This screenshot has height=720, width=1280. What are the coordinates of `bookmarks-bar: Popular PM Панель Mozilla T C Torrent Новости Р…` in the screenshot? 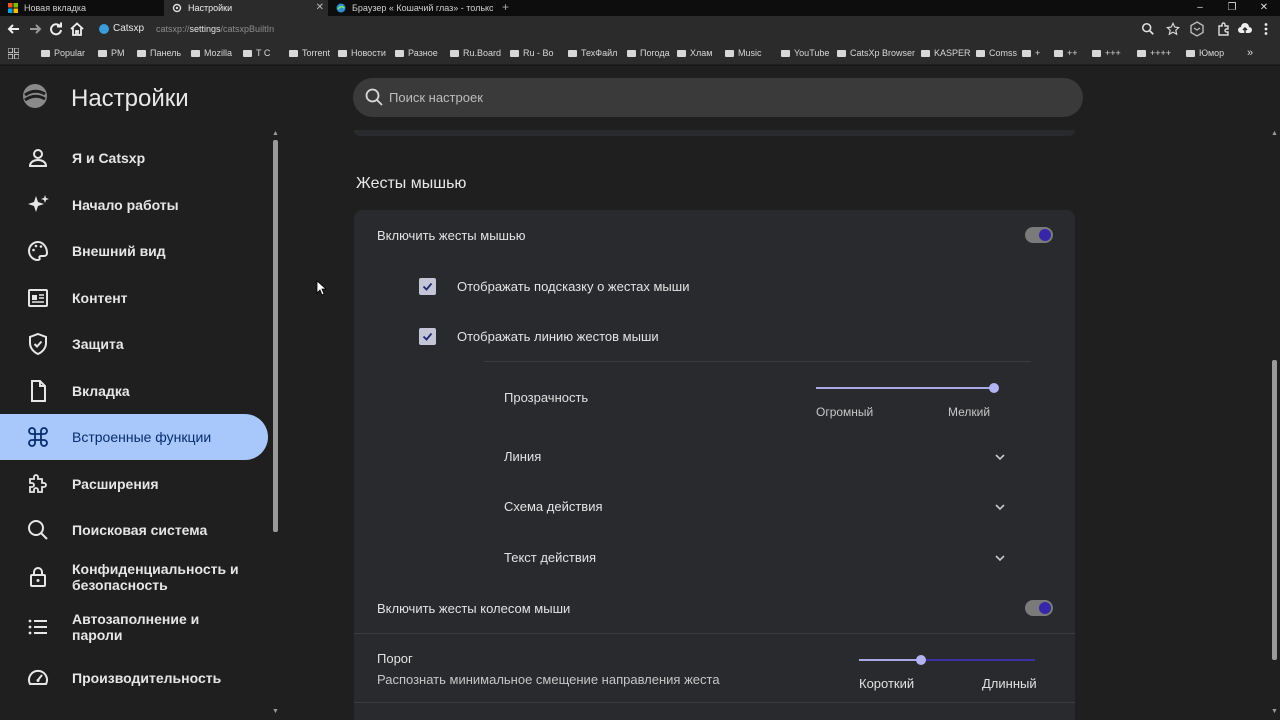 It's located at (640, 54).